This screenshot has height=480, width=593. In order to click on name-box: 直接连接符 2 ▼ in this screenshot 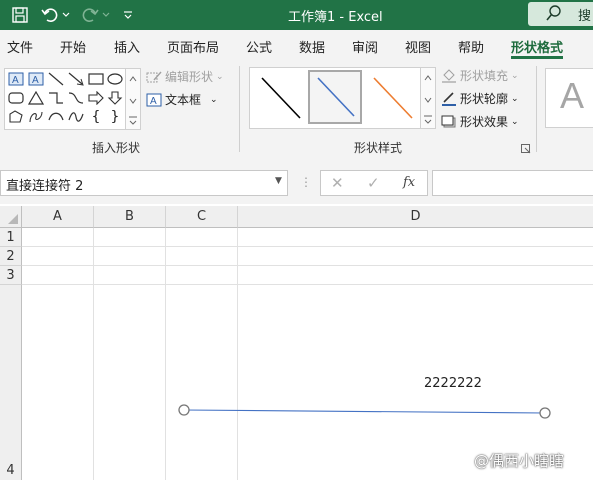, I will do `click(144, 183)`.